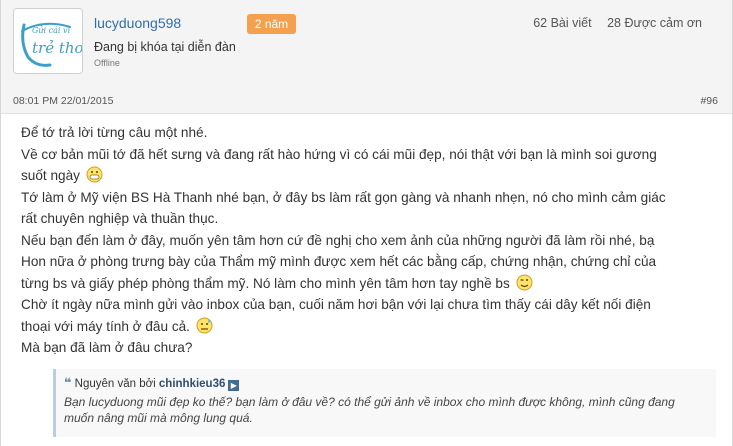 Image resolution: width=733 pixels, height=446 pixels. What do you see at coordinates (115, 384) in the screenshot?
I see `quote-prefix: Nguyên văn bởi` at bounding box center [115, 384].